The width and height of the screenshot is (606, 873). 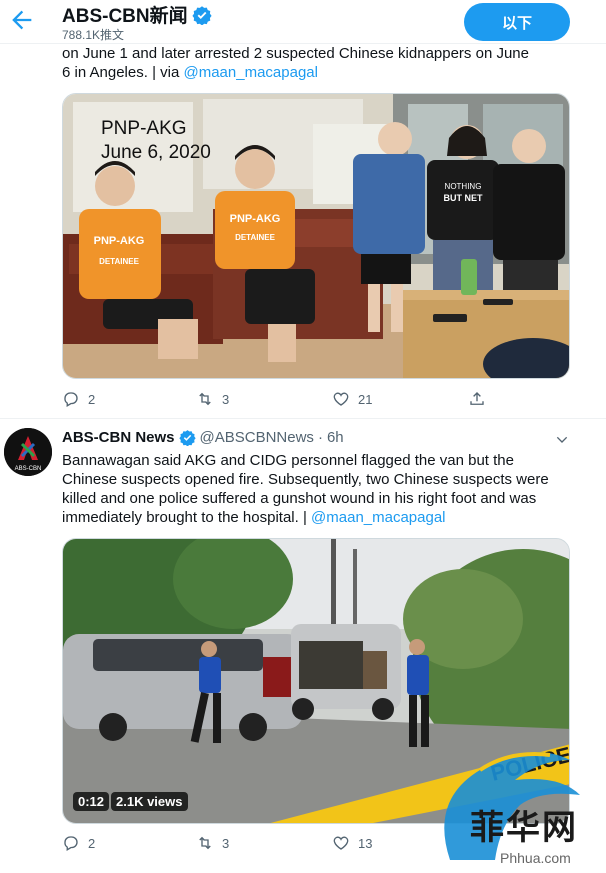 I want to click on like-button: 21, so click(x=352, y=399).